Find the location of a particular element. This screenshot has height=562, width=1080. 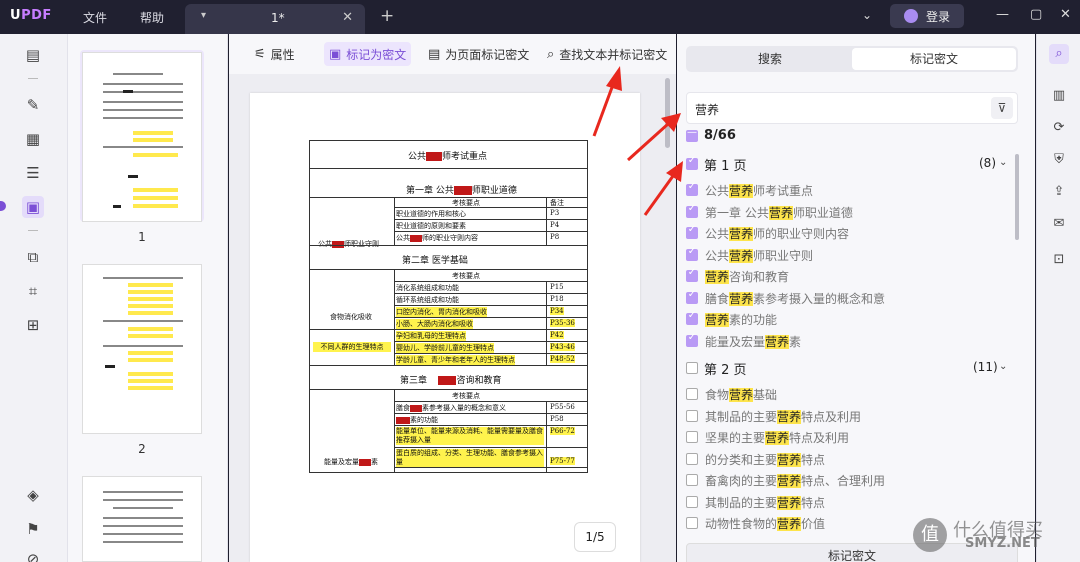

redact-tool-icon: ▣ is located at coordinates (33, 207).